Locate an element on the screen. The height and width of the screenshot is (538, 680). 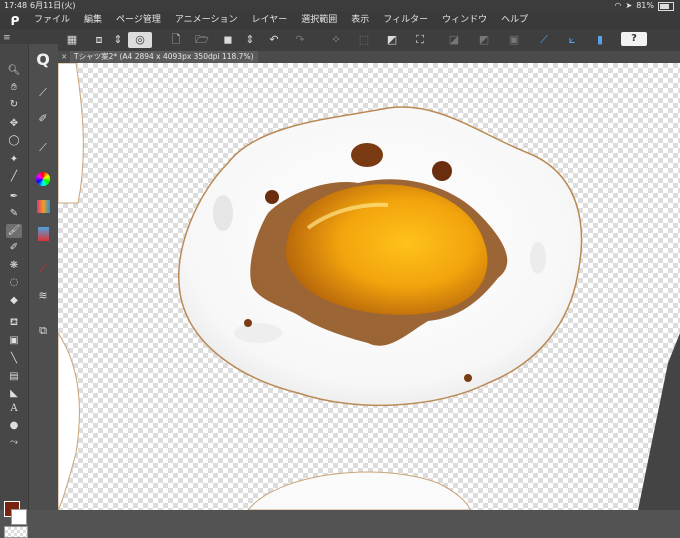
menu-selection: 選択範囲 is located at coordinates (319, 20).